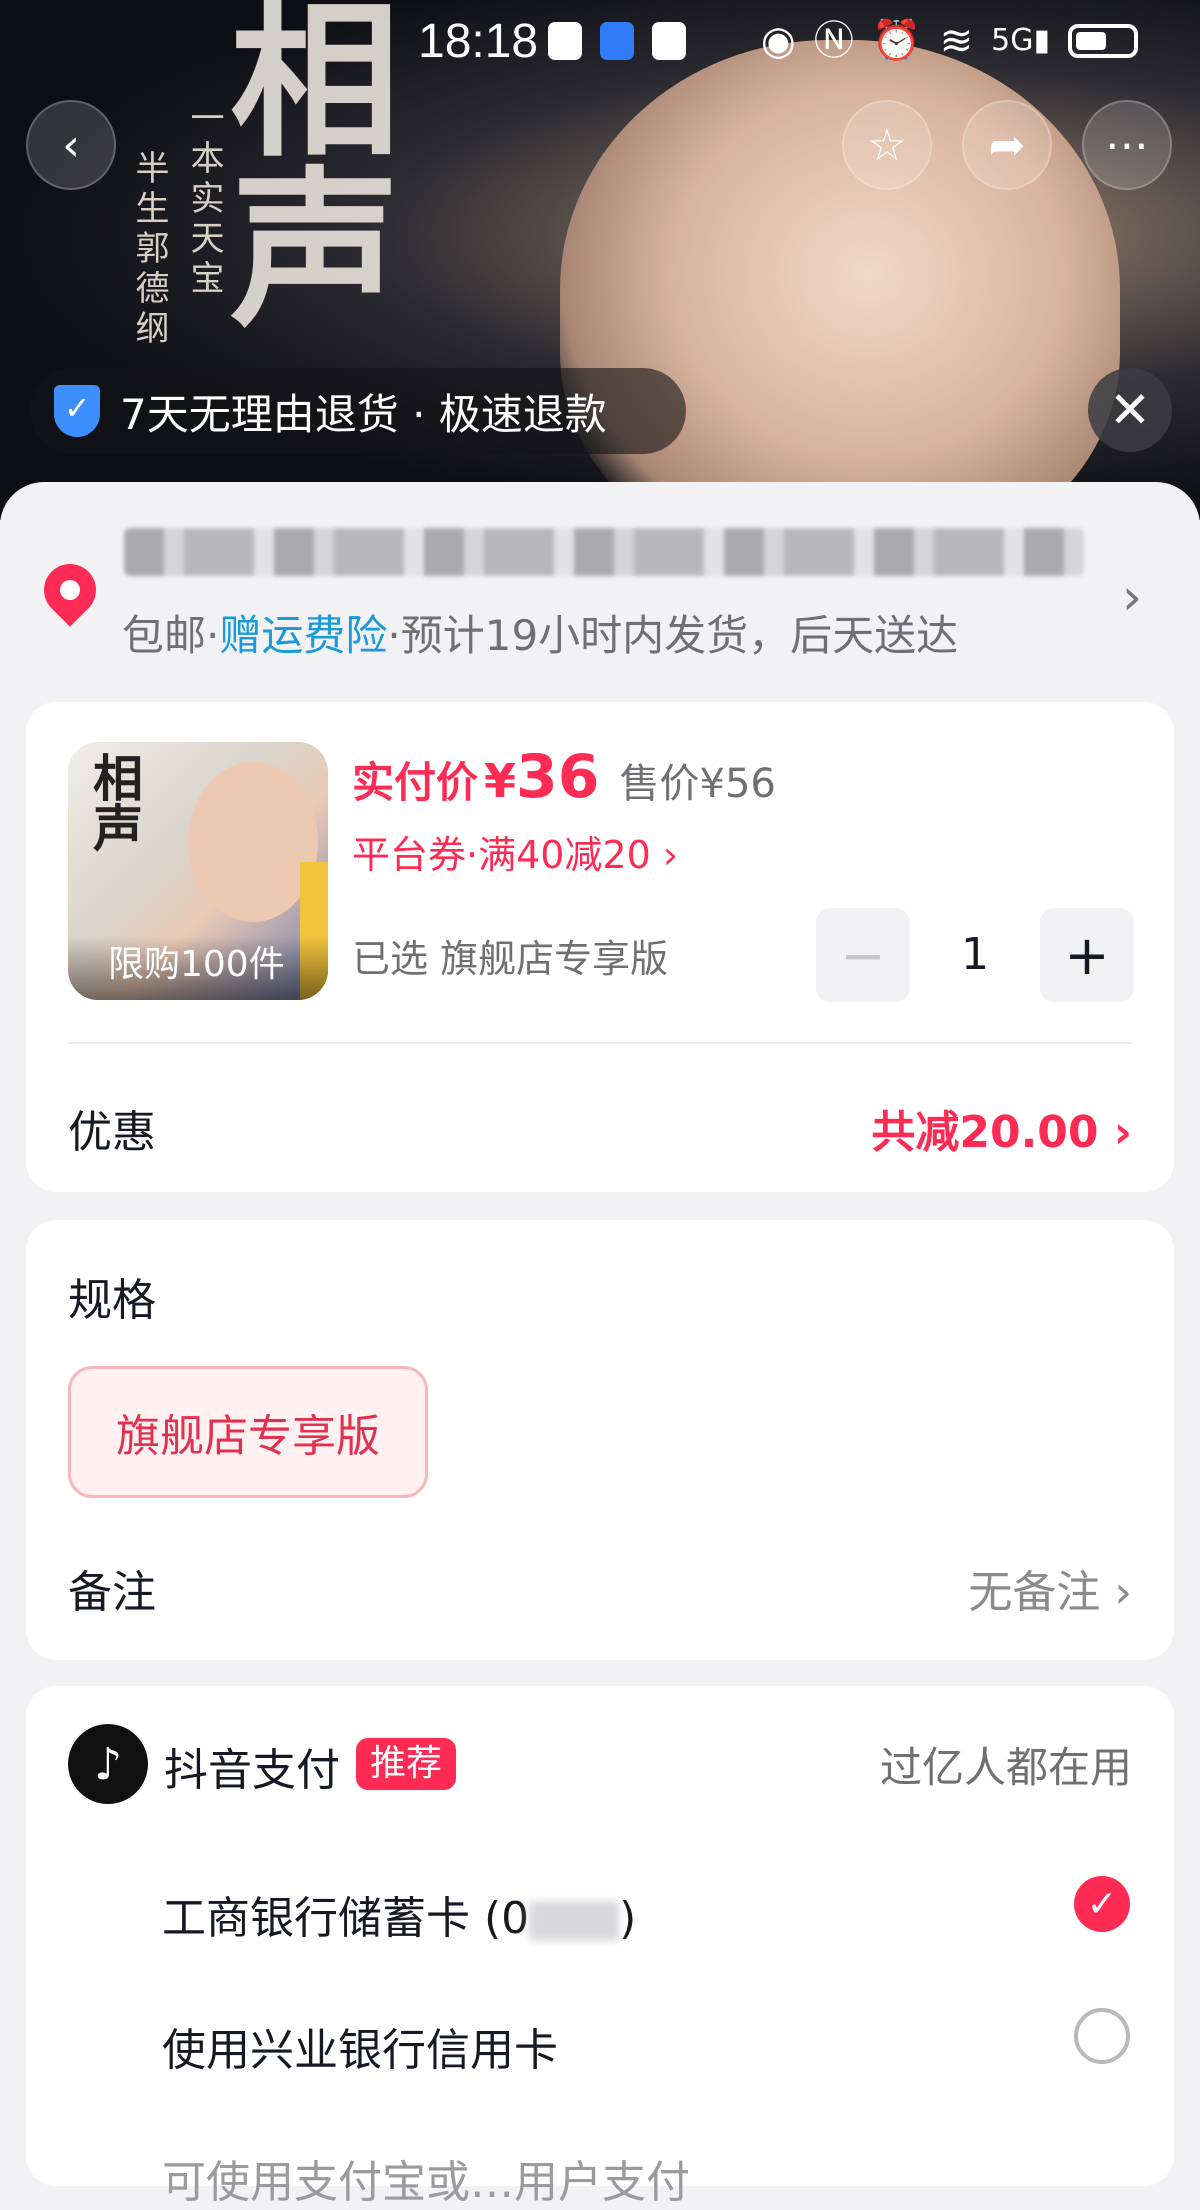 Image resolution: width=1200 pixels, height=2210 pixels. I want to click on douyin-pay-icon: ♪, so click(108, 1764).